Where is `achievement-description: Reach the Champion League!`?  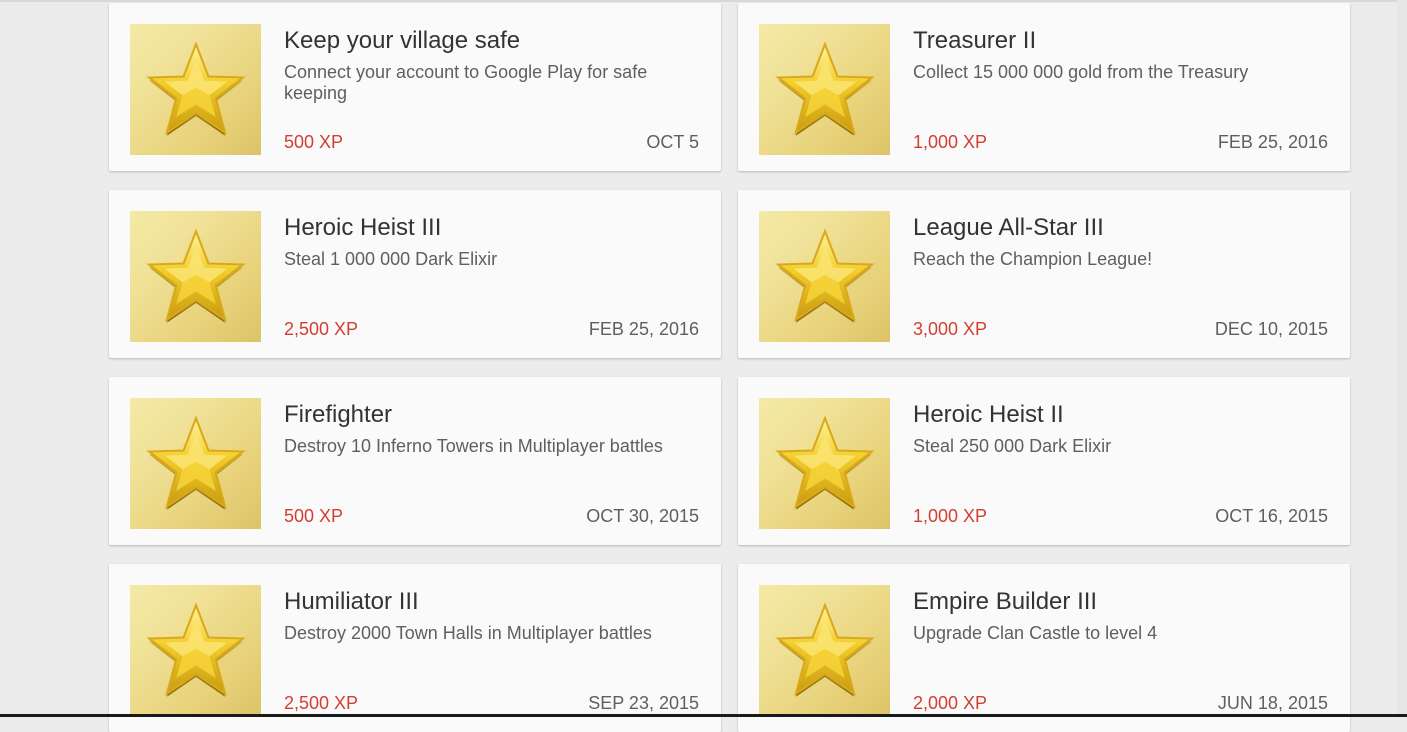
achievement-description: Reach the Champion League! is located at coordinates (1033, 259).